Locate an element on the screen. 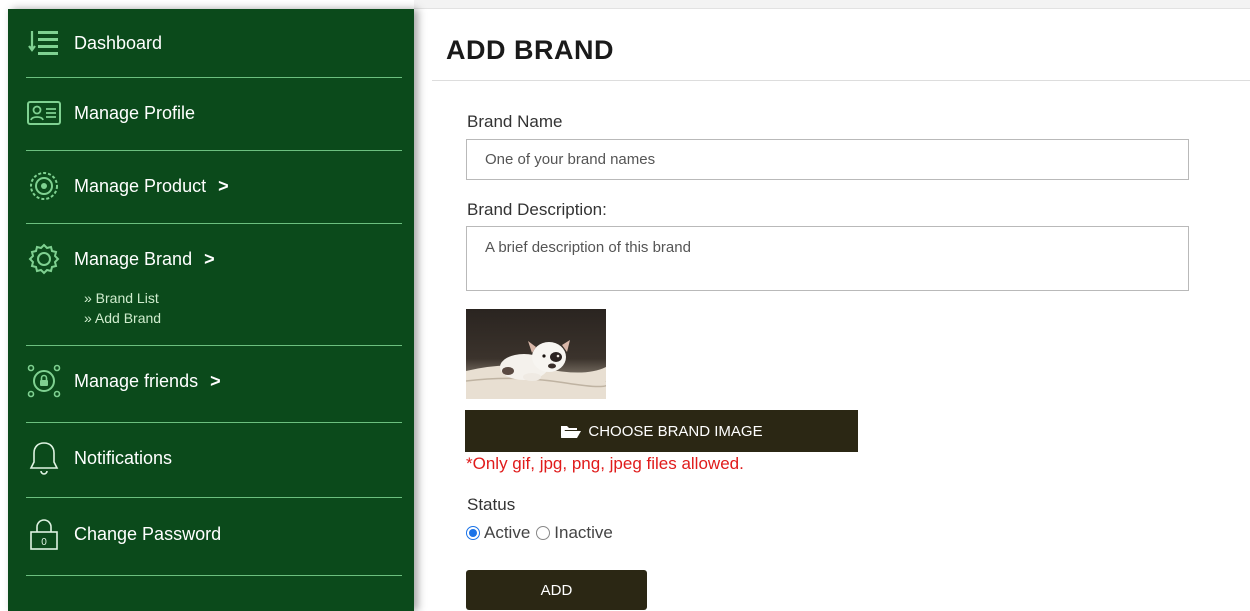 The width and height of the screenshot is (1250, 611). sidebar-item-change-password: 0 Change Password is located at coordinates (214, 534).